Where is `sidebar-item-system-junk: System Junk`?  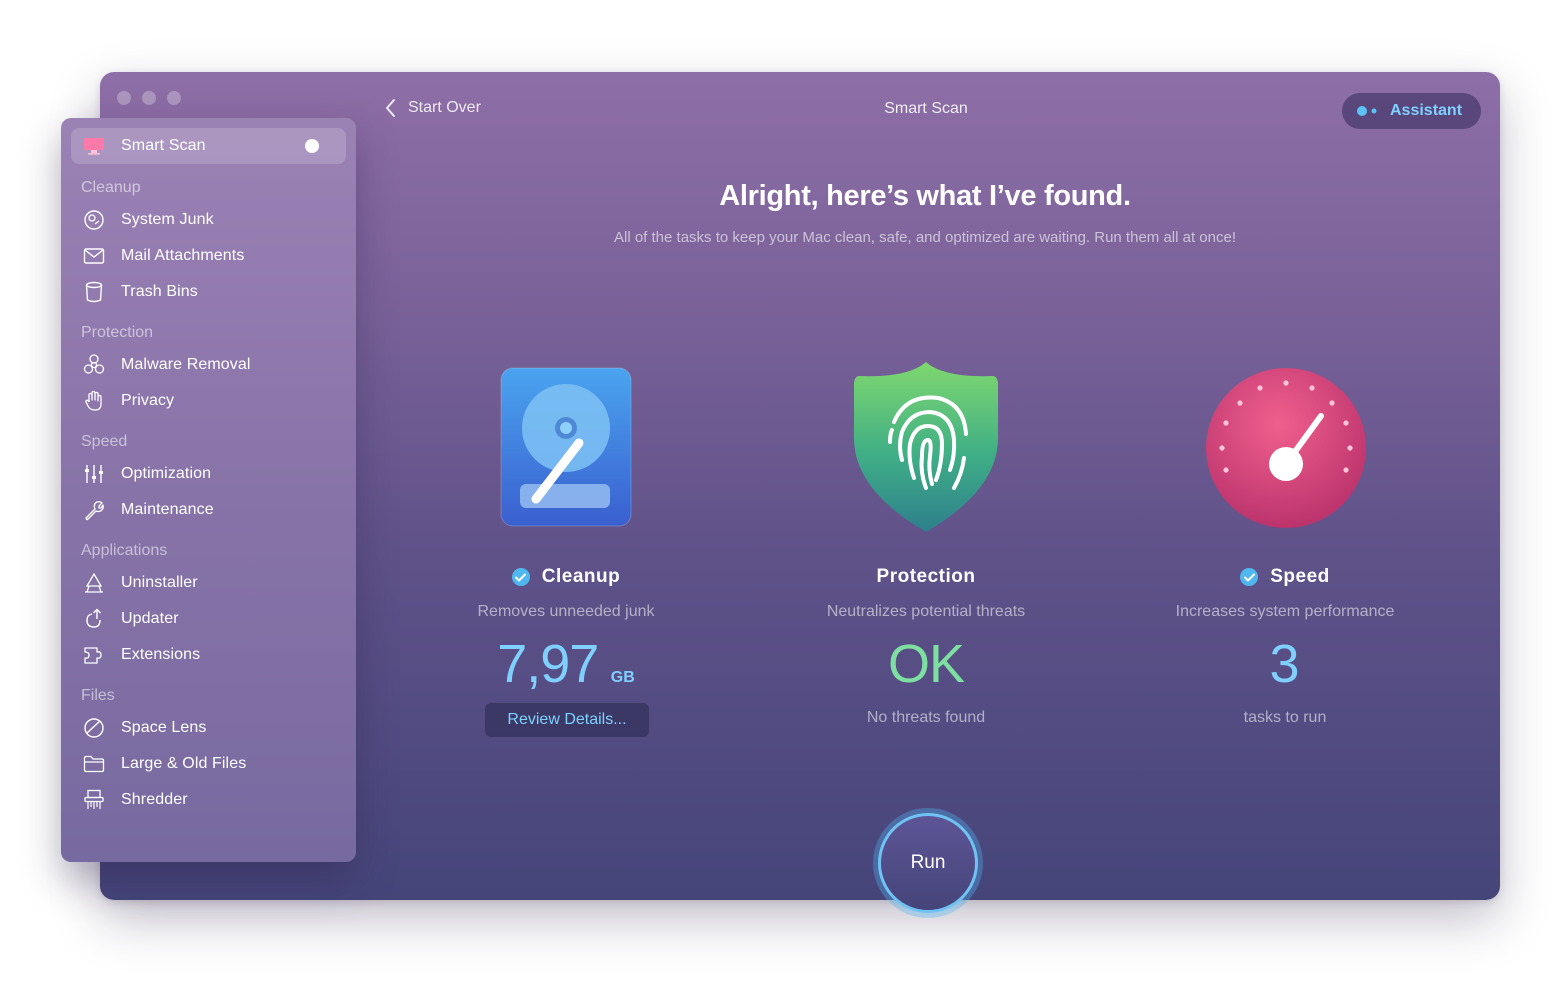 sidebar-item-system-junk: System Junk is located at coordinates (147, 220).